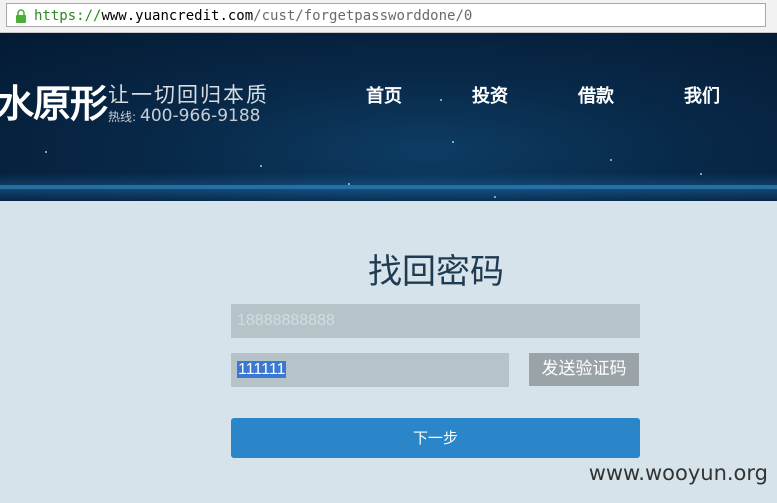 The width and height of the screenshot is (777, 503). Describe the element at coordinates (122, 117) in the screenshot. I see `hotline-label: 热线:` at that location.